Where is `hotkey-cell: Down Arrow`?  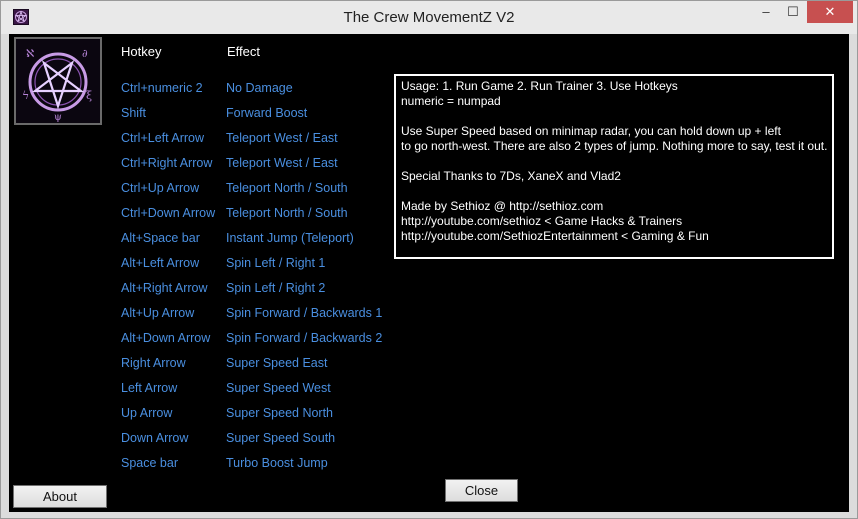
hotkey-cell: Down Arrow is located at coordinates (155, 438).